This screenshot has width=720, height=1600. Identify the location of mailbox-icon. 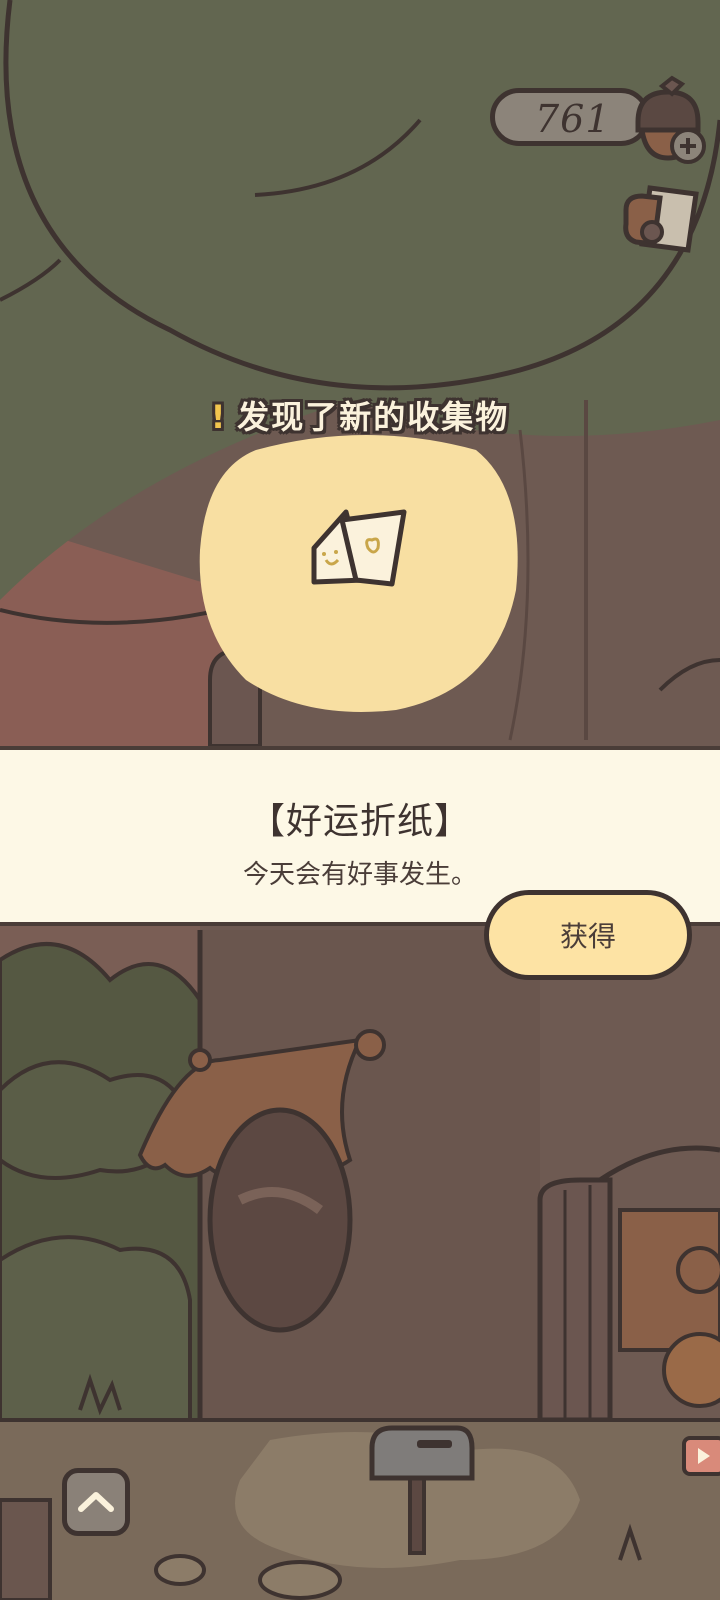
(422, 1488).